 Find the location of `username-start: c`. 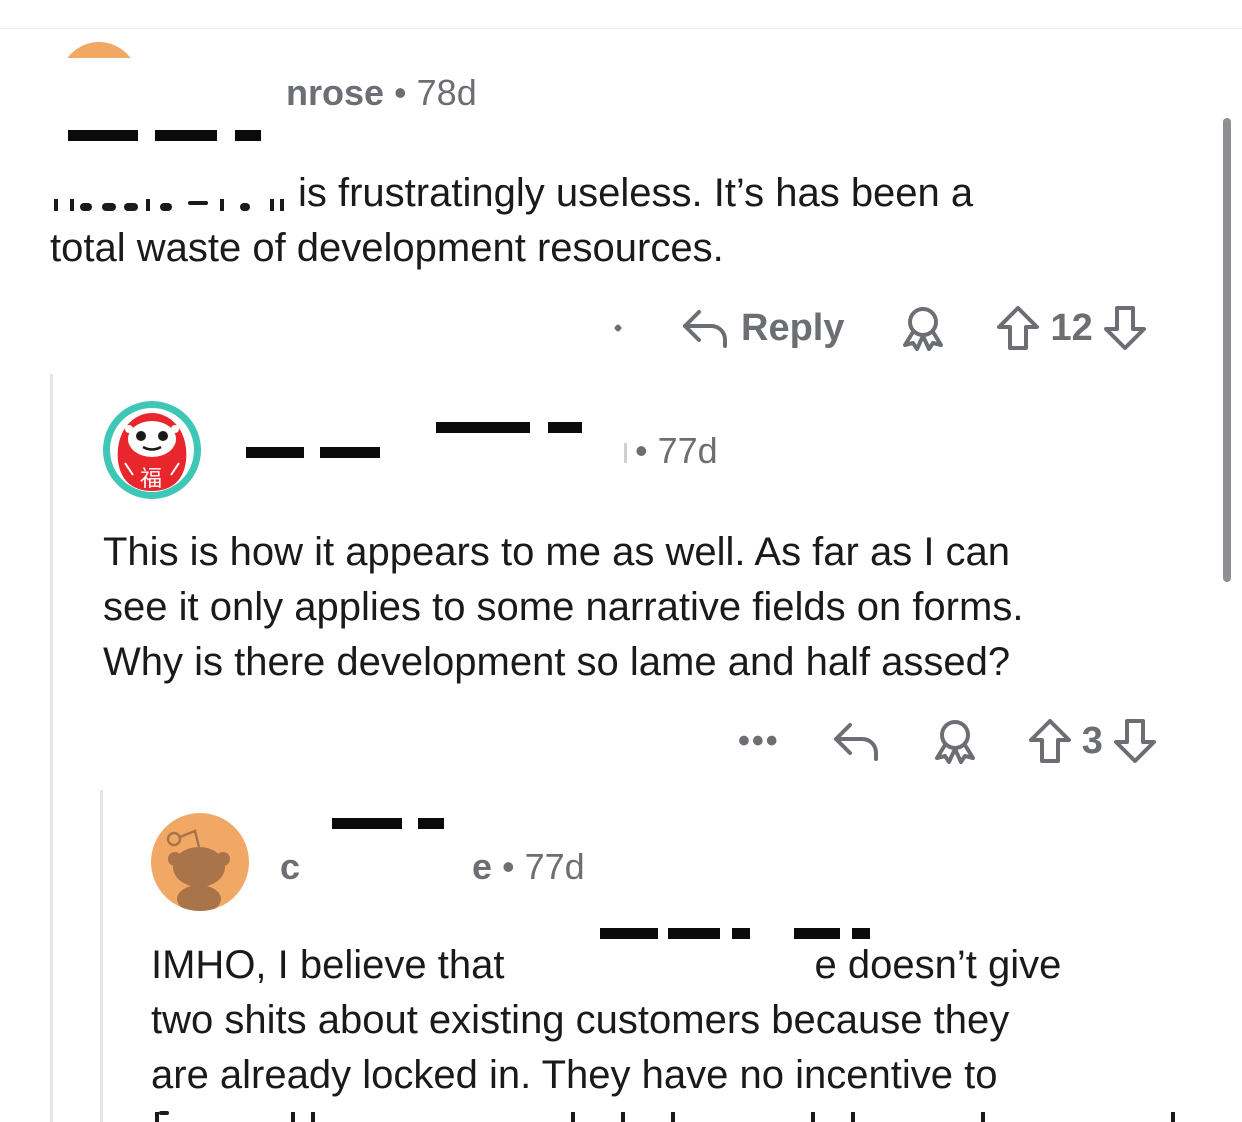

username-start: c is located at coordinates (290, 866).